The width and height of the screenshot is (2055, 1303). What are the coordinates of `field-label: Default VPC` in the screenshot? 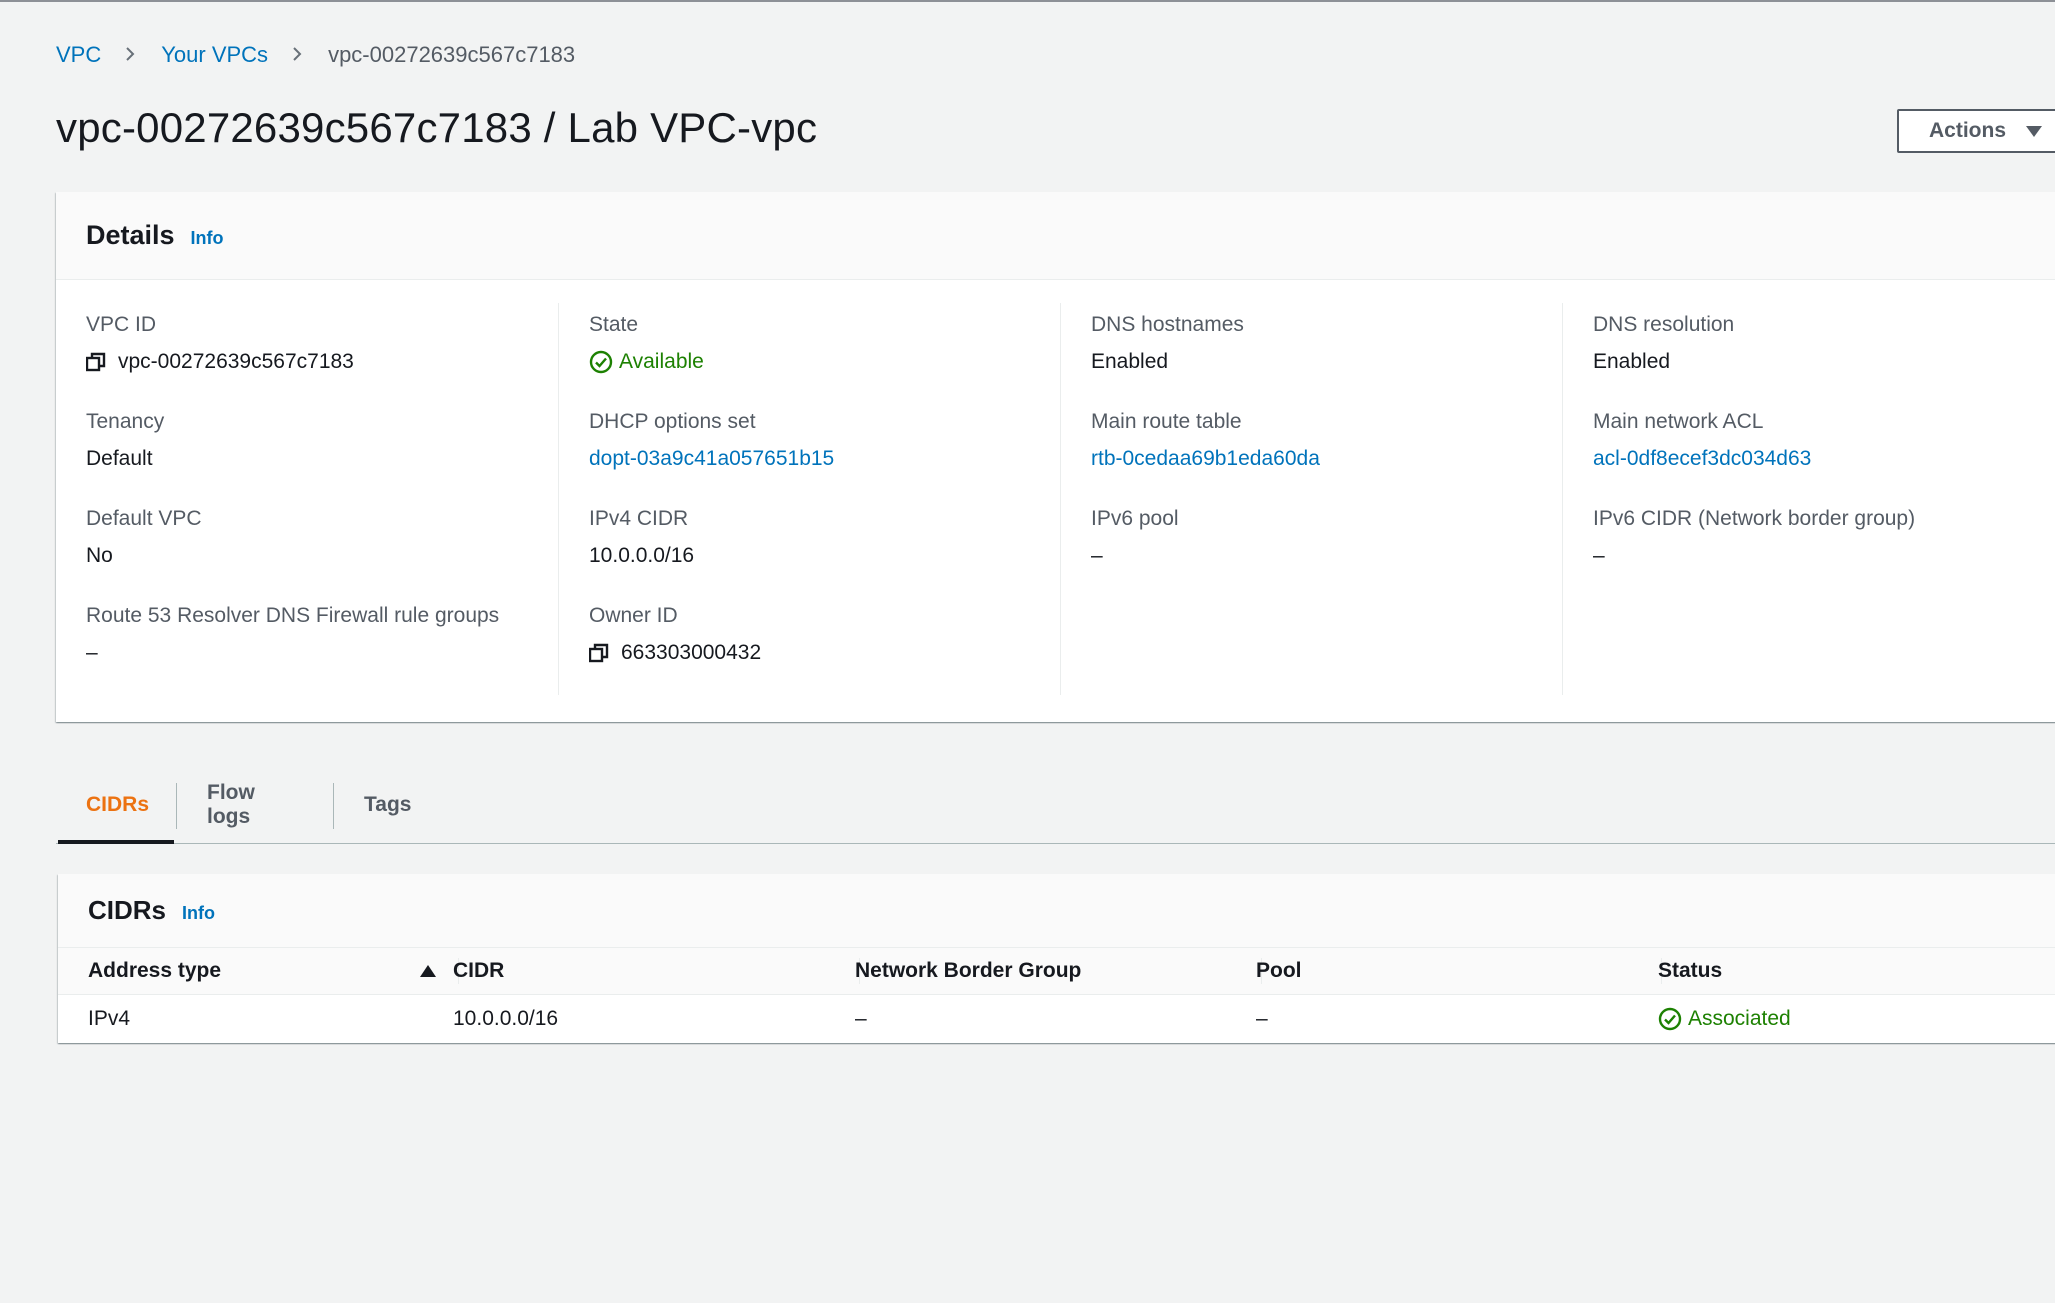 It's located at (144, 518).